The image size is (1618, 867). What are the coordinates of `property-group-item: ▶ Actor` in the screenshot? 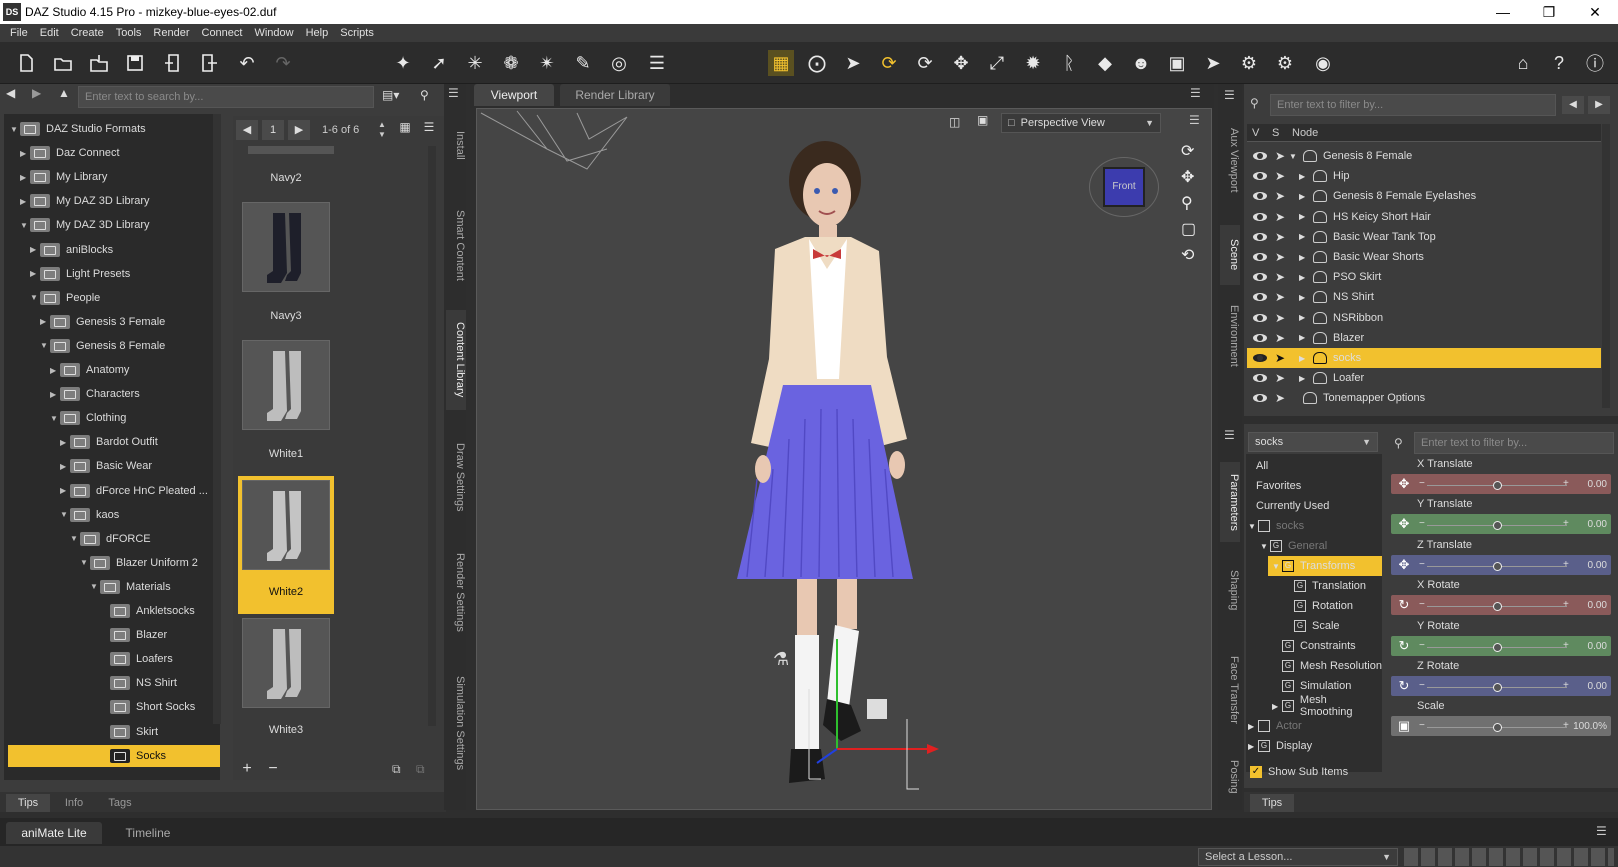 It's located at (1313, 726).